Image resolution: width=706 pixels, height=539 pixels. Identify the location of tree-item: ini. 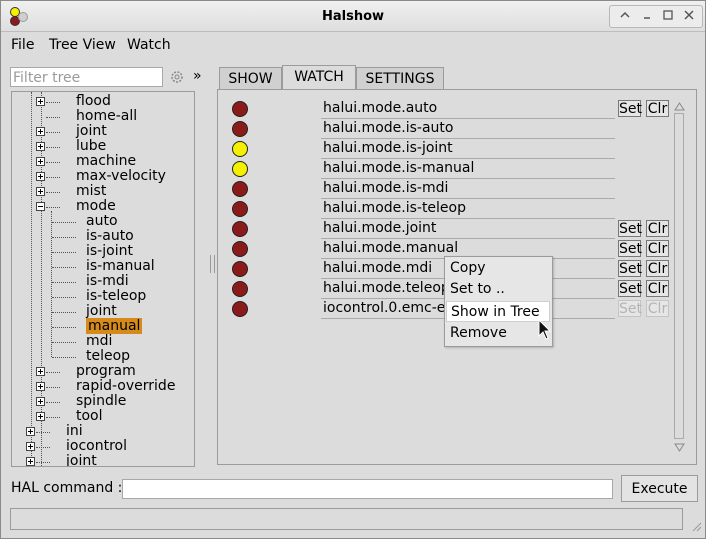
(74, 431).